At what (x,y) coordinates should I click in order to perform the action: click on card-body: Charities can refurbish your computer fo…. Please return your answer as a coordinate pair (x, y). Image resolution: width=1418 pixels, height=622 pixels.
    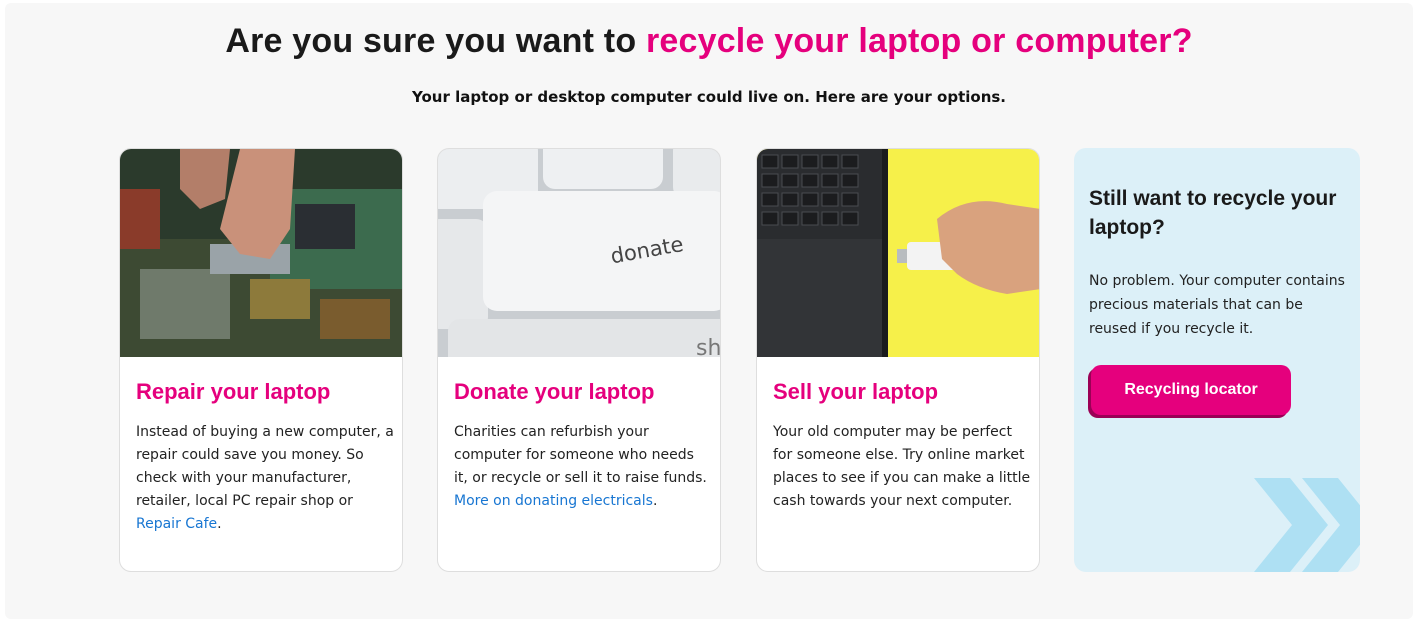
    Looking at the image, I should click on (583, 467).